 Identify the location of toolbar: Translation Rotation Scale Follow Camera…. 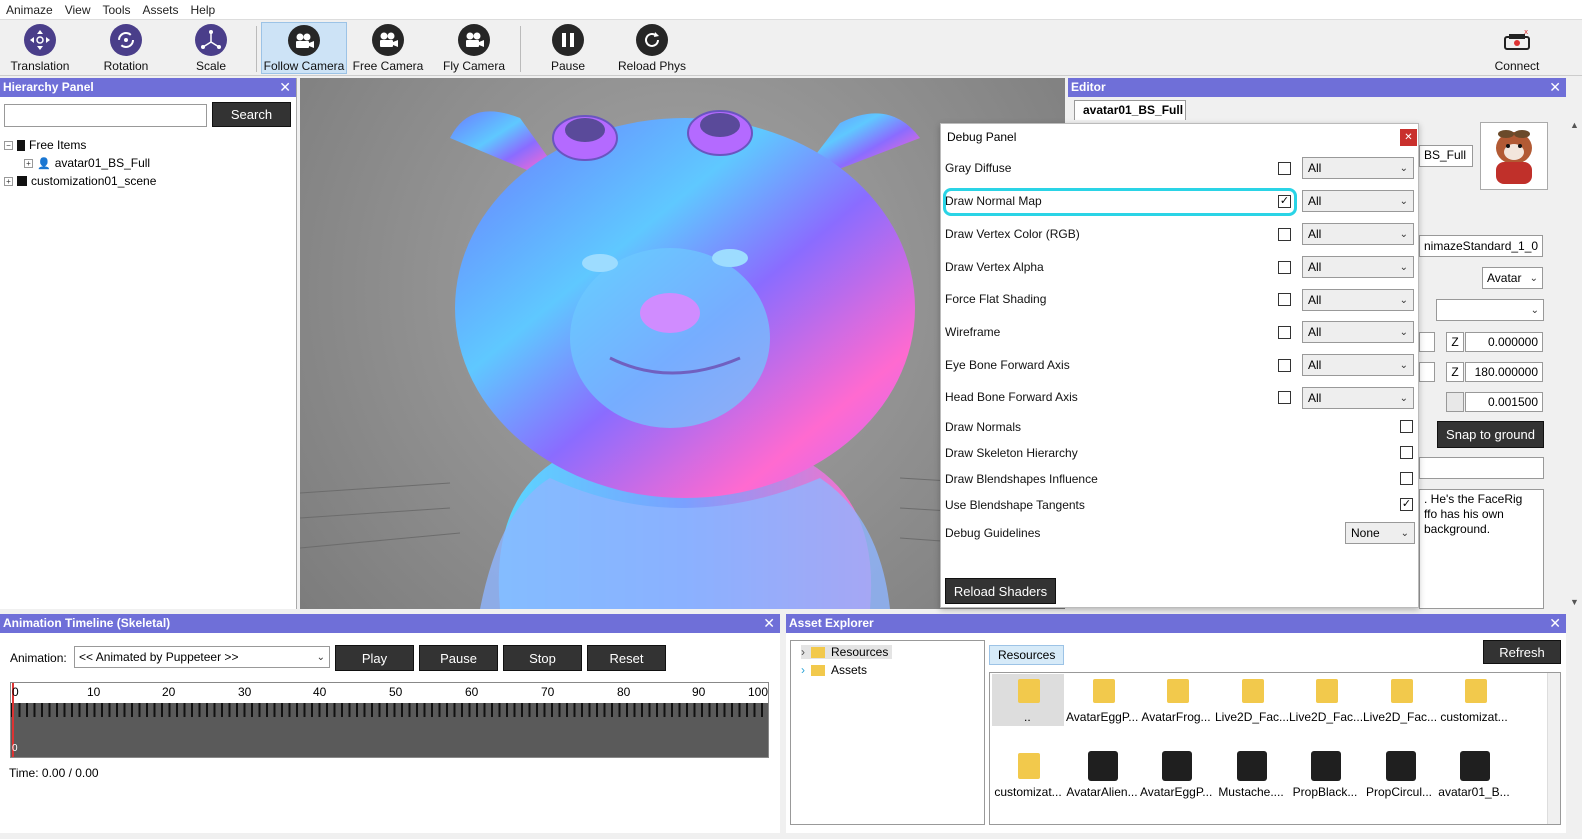
(791, 48).